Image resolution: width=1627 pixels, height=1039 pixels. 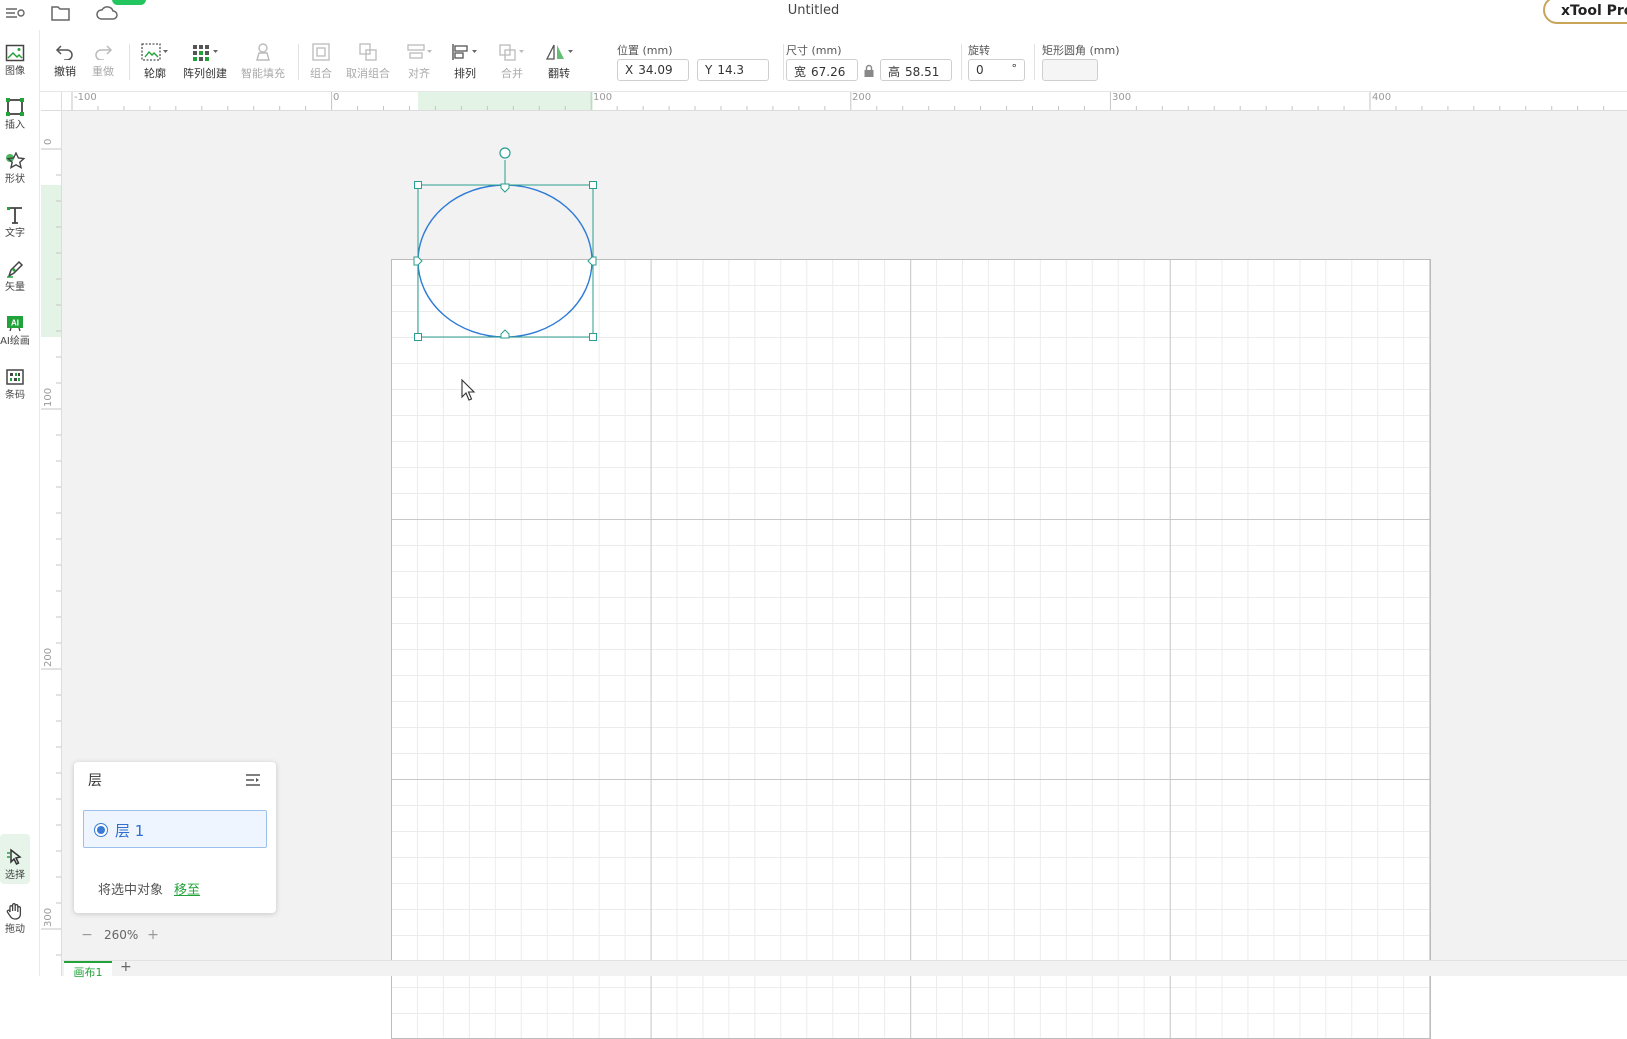 I want to click on tool-ai-label: AI绘画, so click(x=15, y=341).